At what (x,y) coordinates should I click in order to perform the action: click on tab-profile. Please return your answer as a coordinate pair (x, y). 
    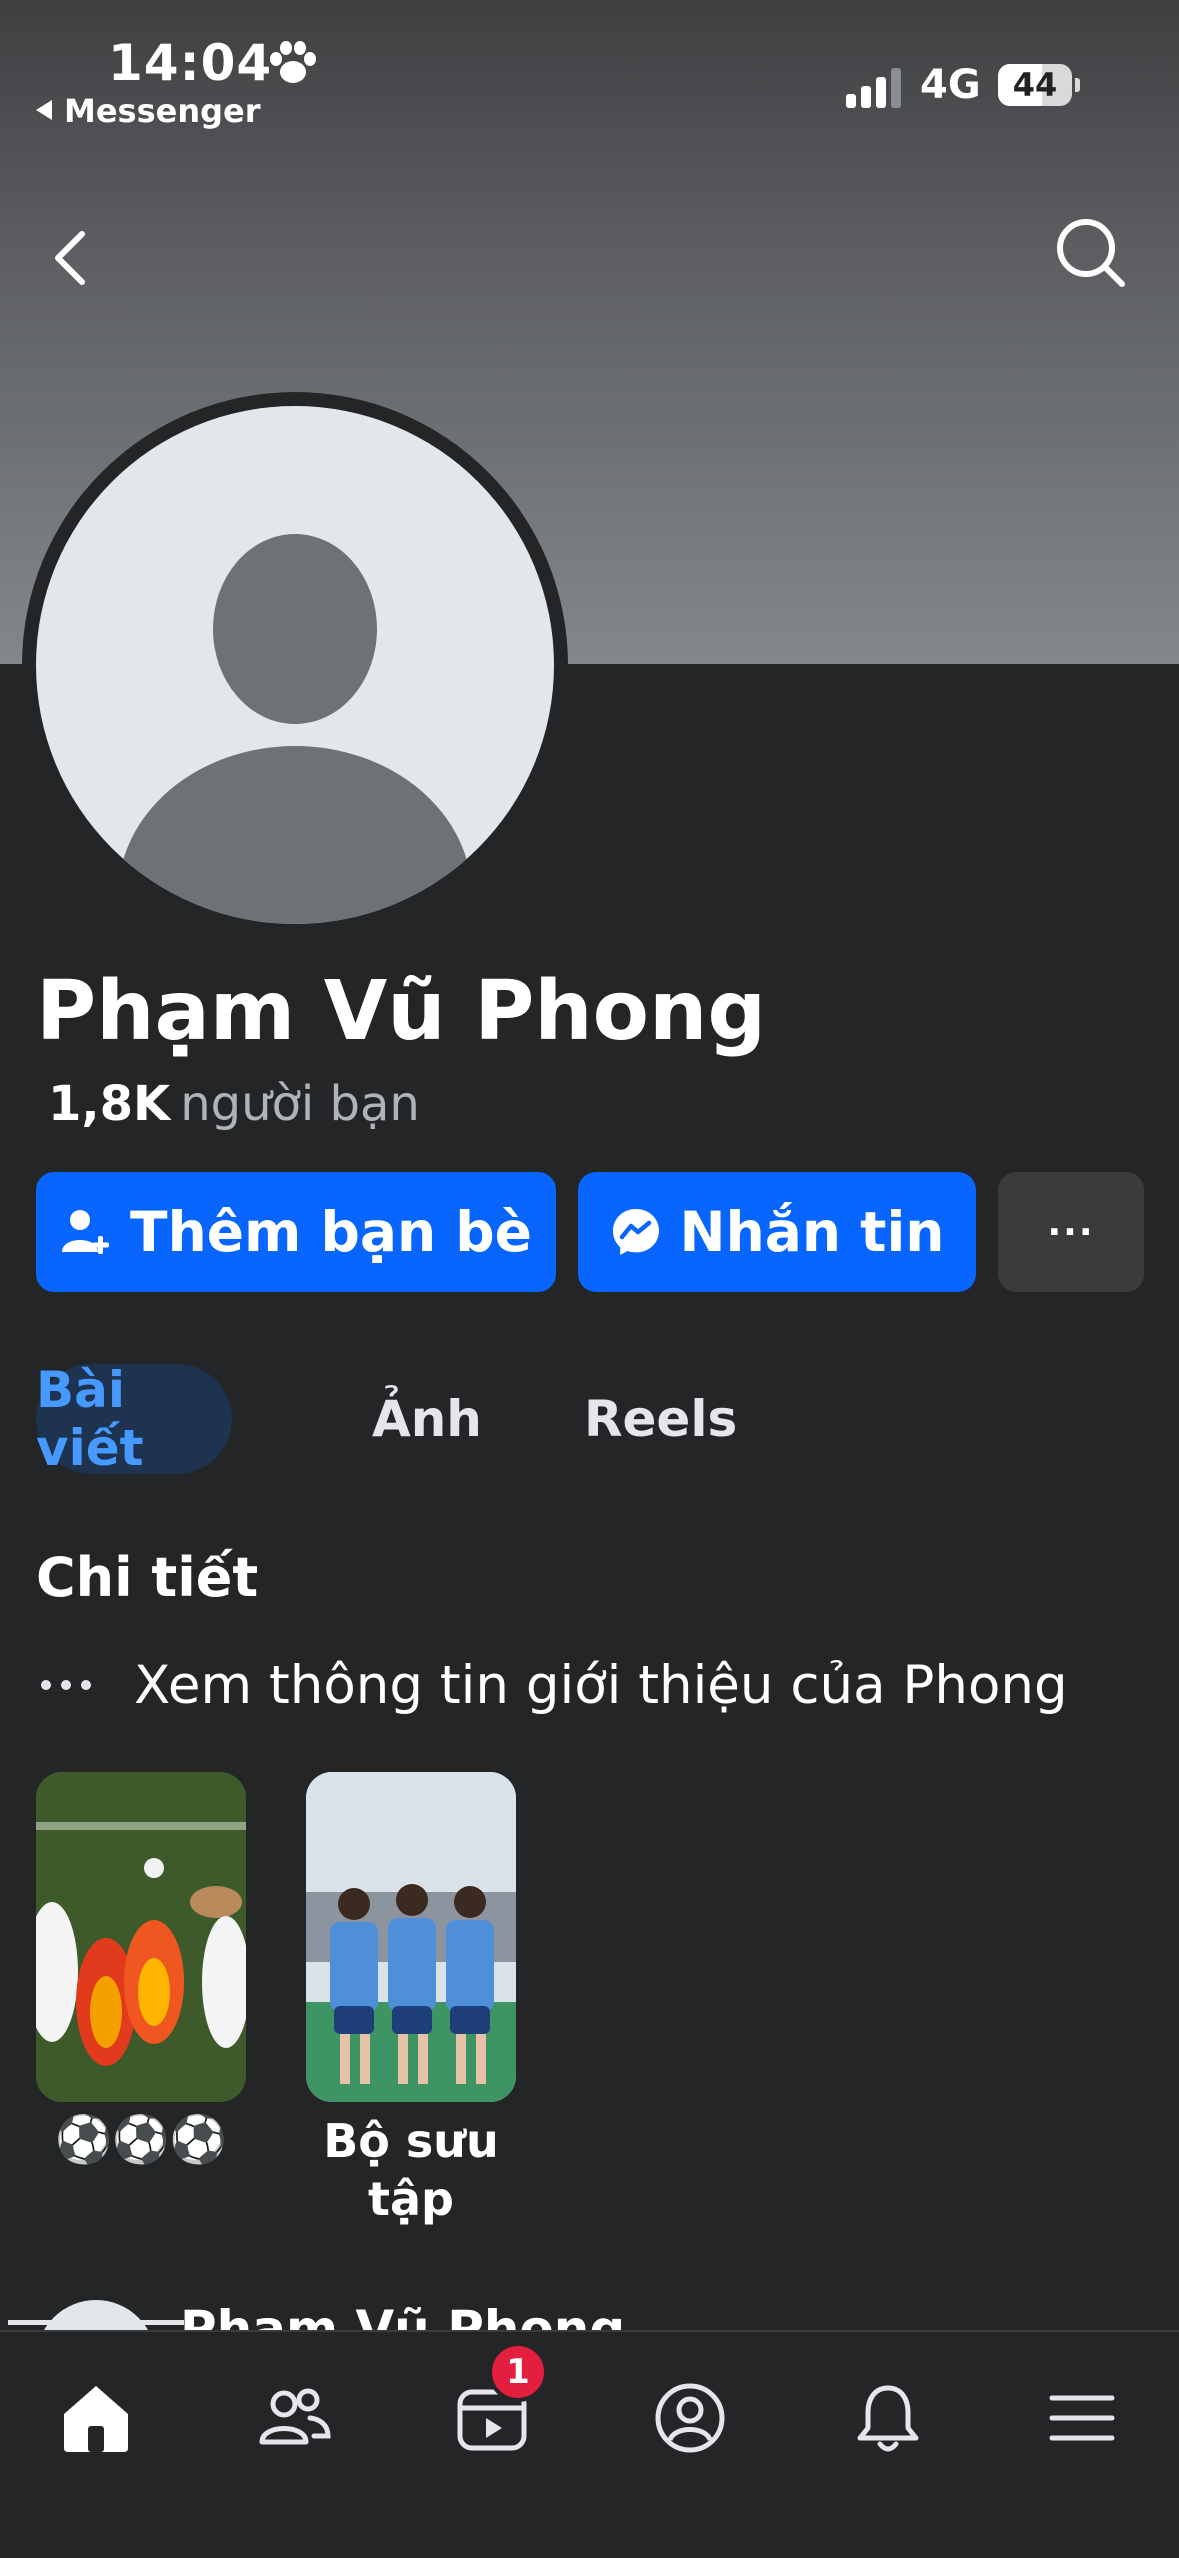
    Looking at the image, I should click on (690, 2418).